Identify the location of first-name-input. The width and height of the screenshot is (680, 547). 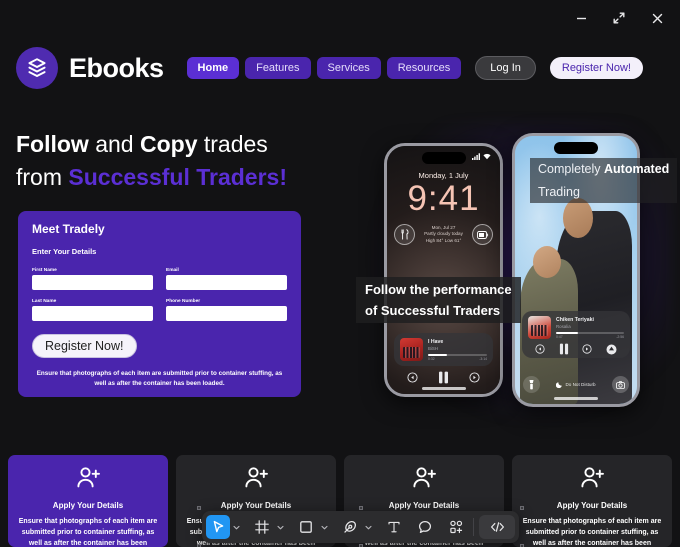
(92, 282).